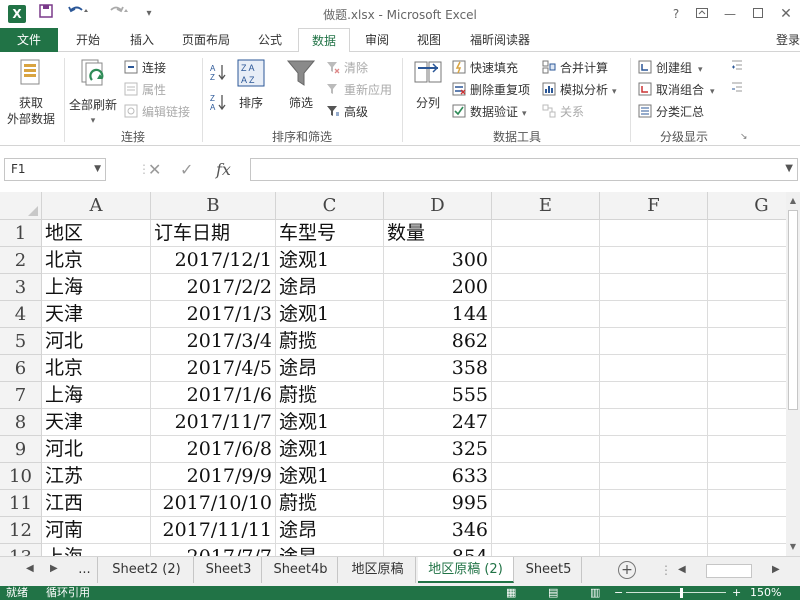 The width and height of the screenshot is (800, 600). Describe the element at coordinates (31, 92) in the screenshot. I see `get-external-data-button: 获取 外部数据` at that location.